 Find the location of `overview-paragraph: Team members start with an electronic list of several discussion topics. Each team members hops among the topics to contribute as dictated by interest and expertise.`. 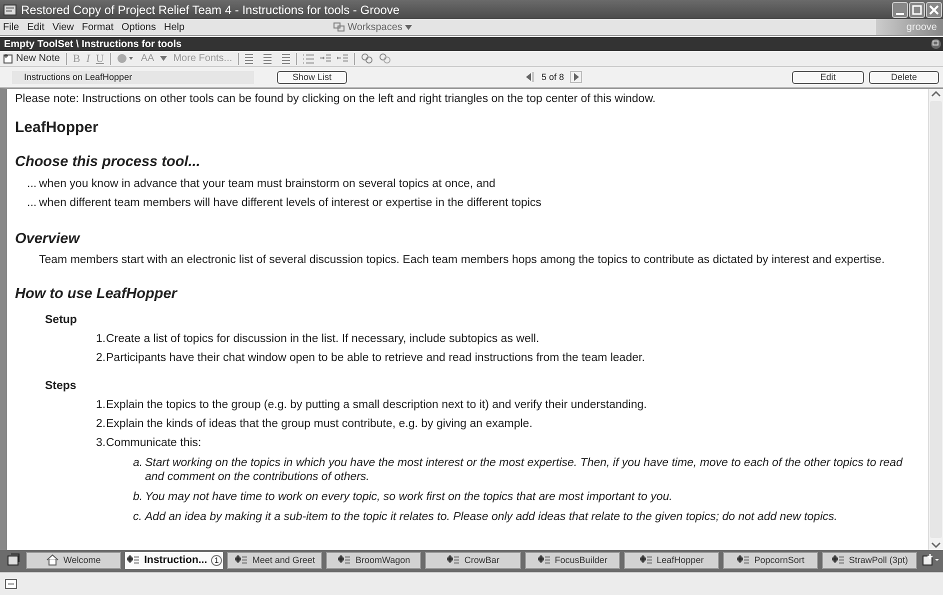

overview-paragraph: Team members start with an electronic list of several discussion topics. Each team members hops among the topics to contribute as dictated by interest and expertise. is located at coordinates (462, 260).